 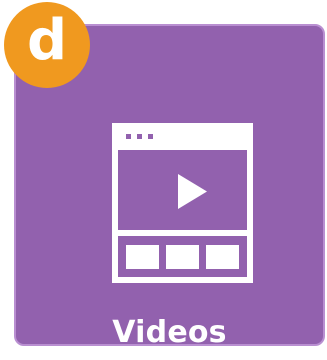 What do you see at coordinates (47, 45) in the screenshot?
I see `letter-badge: d` at bounding box center [47, 45].